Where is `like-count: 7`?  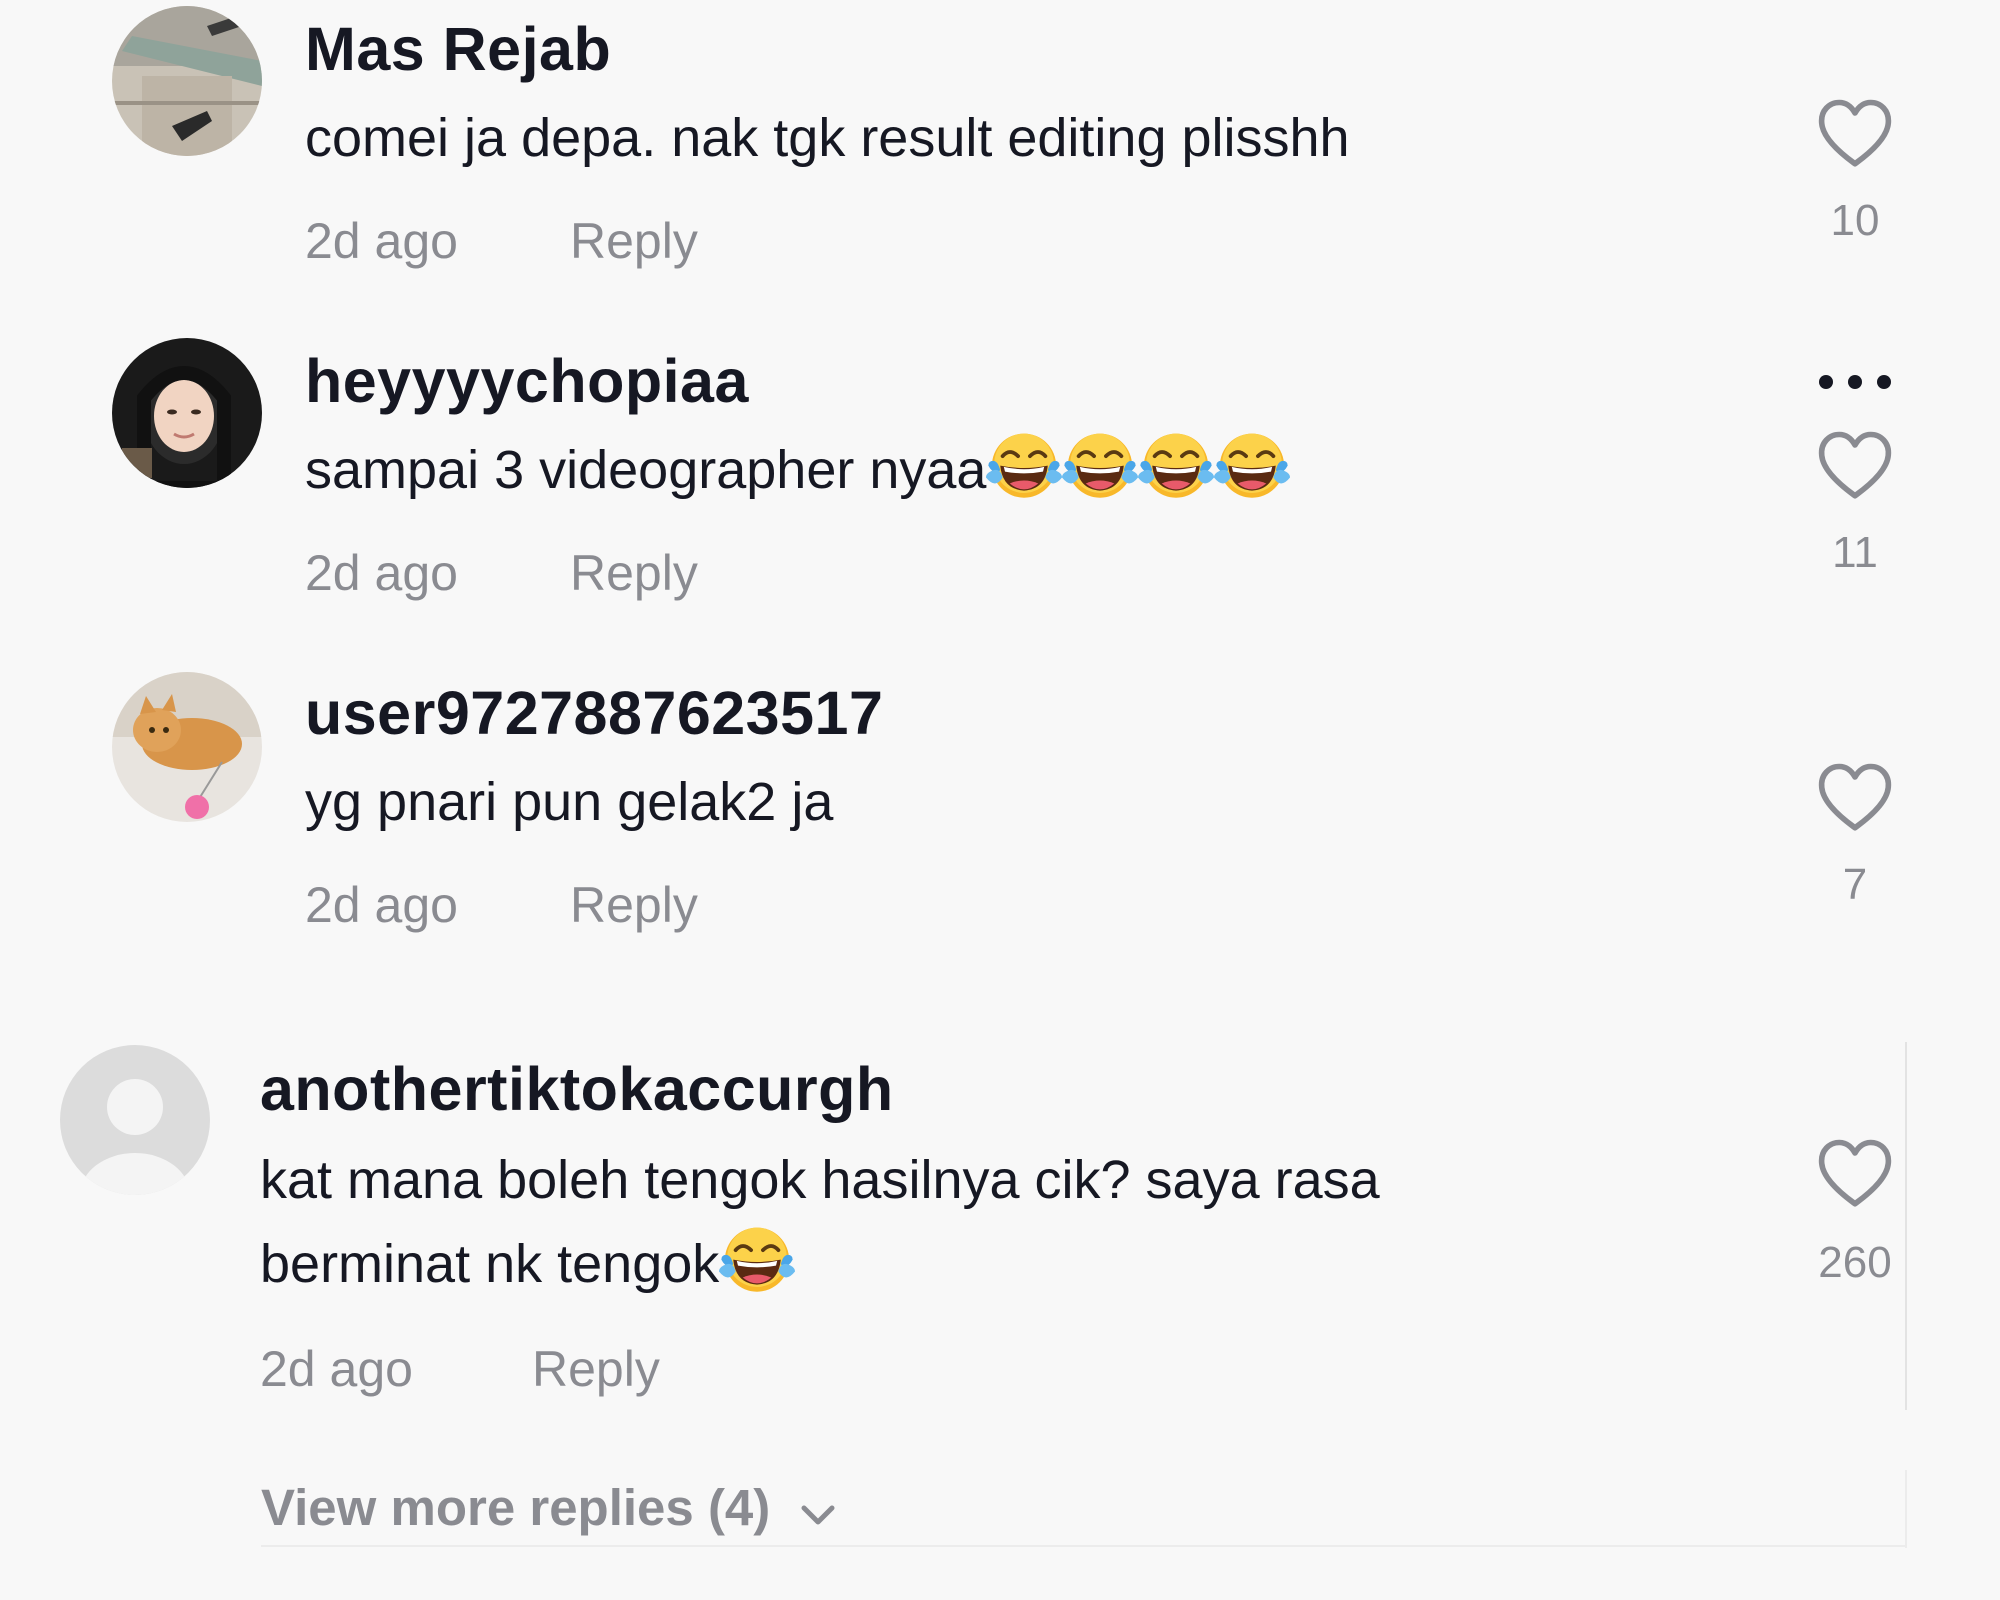
like-count: 7 is located at coordinates (1855, 884).